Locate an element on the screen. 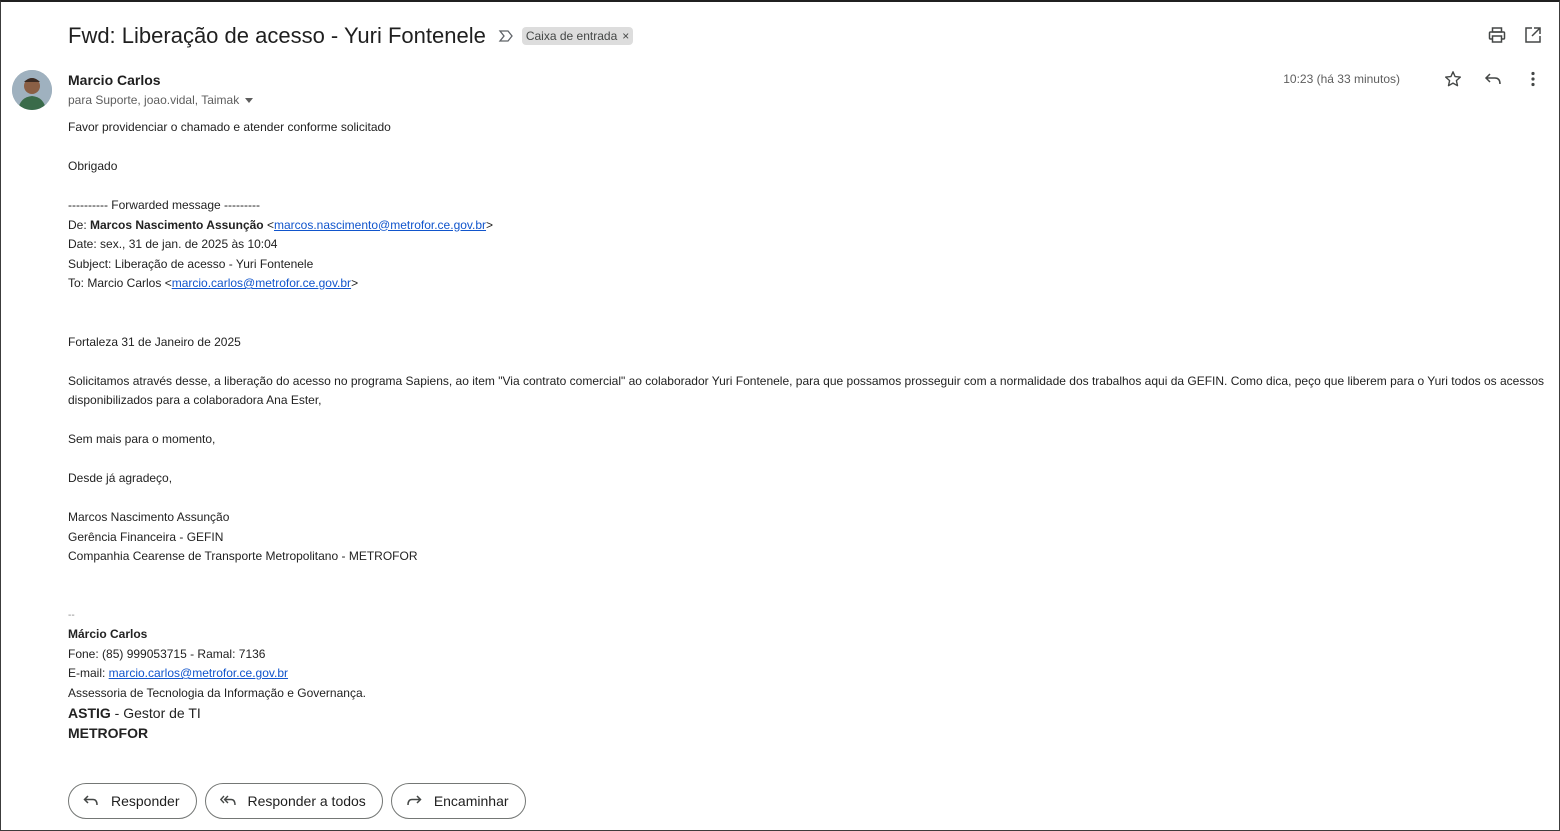  signature-name: Márcio Carlos is located at coordinates (108, 634).